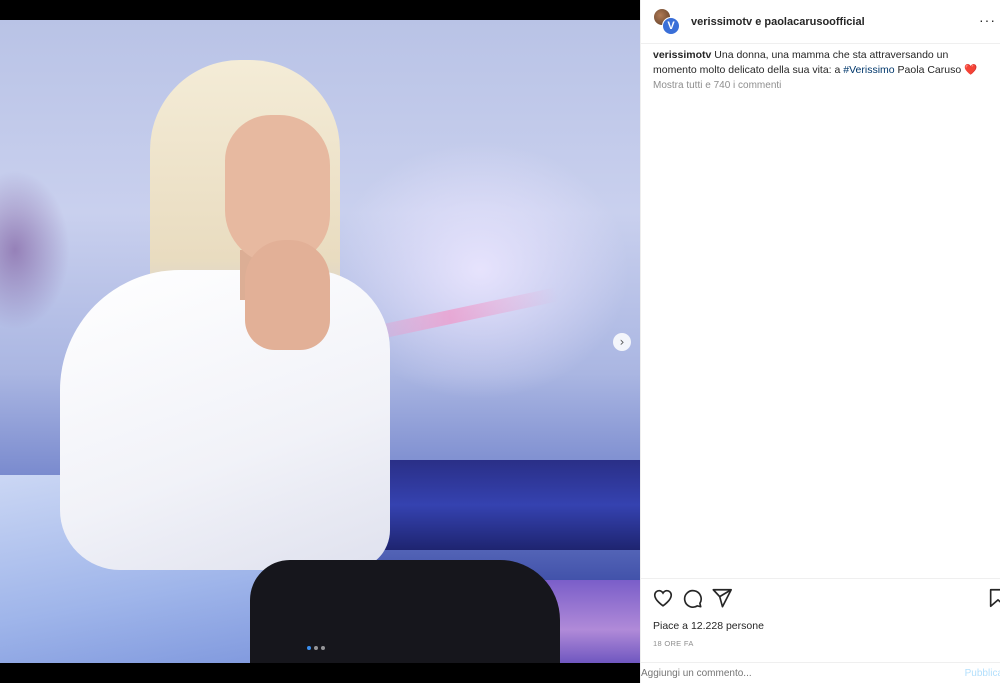 This screenshot has width=1000, height=683. I want to click on heart-icon, so click(663, 598).